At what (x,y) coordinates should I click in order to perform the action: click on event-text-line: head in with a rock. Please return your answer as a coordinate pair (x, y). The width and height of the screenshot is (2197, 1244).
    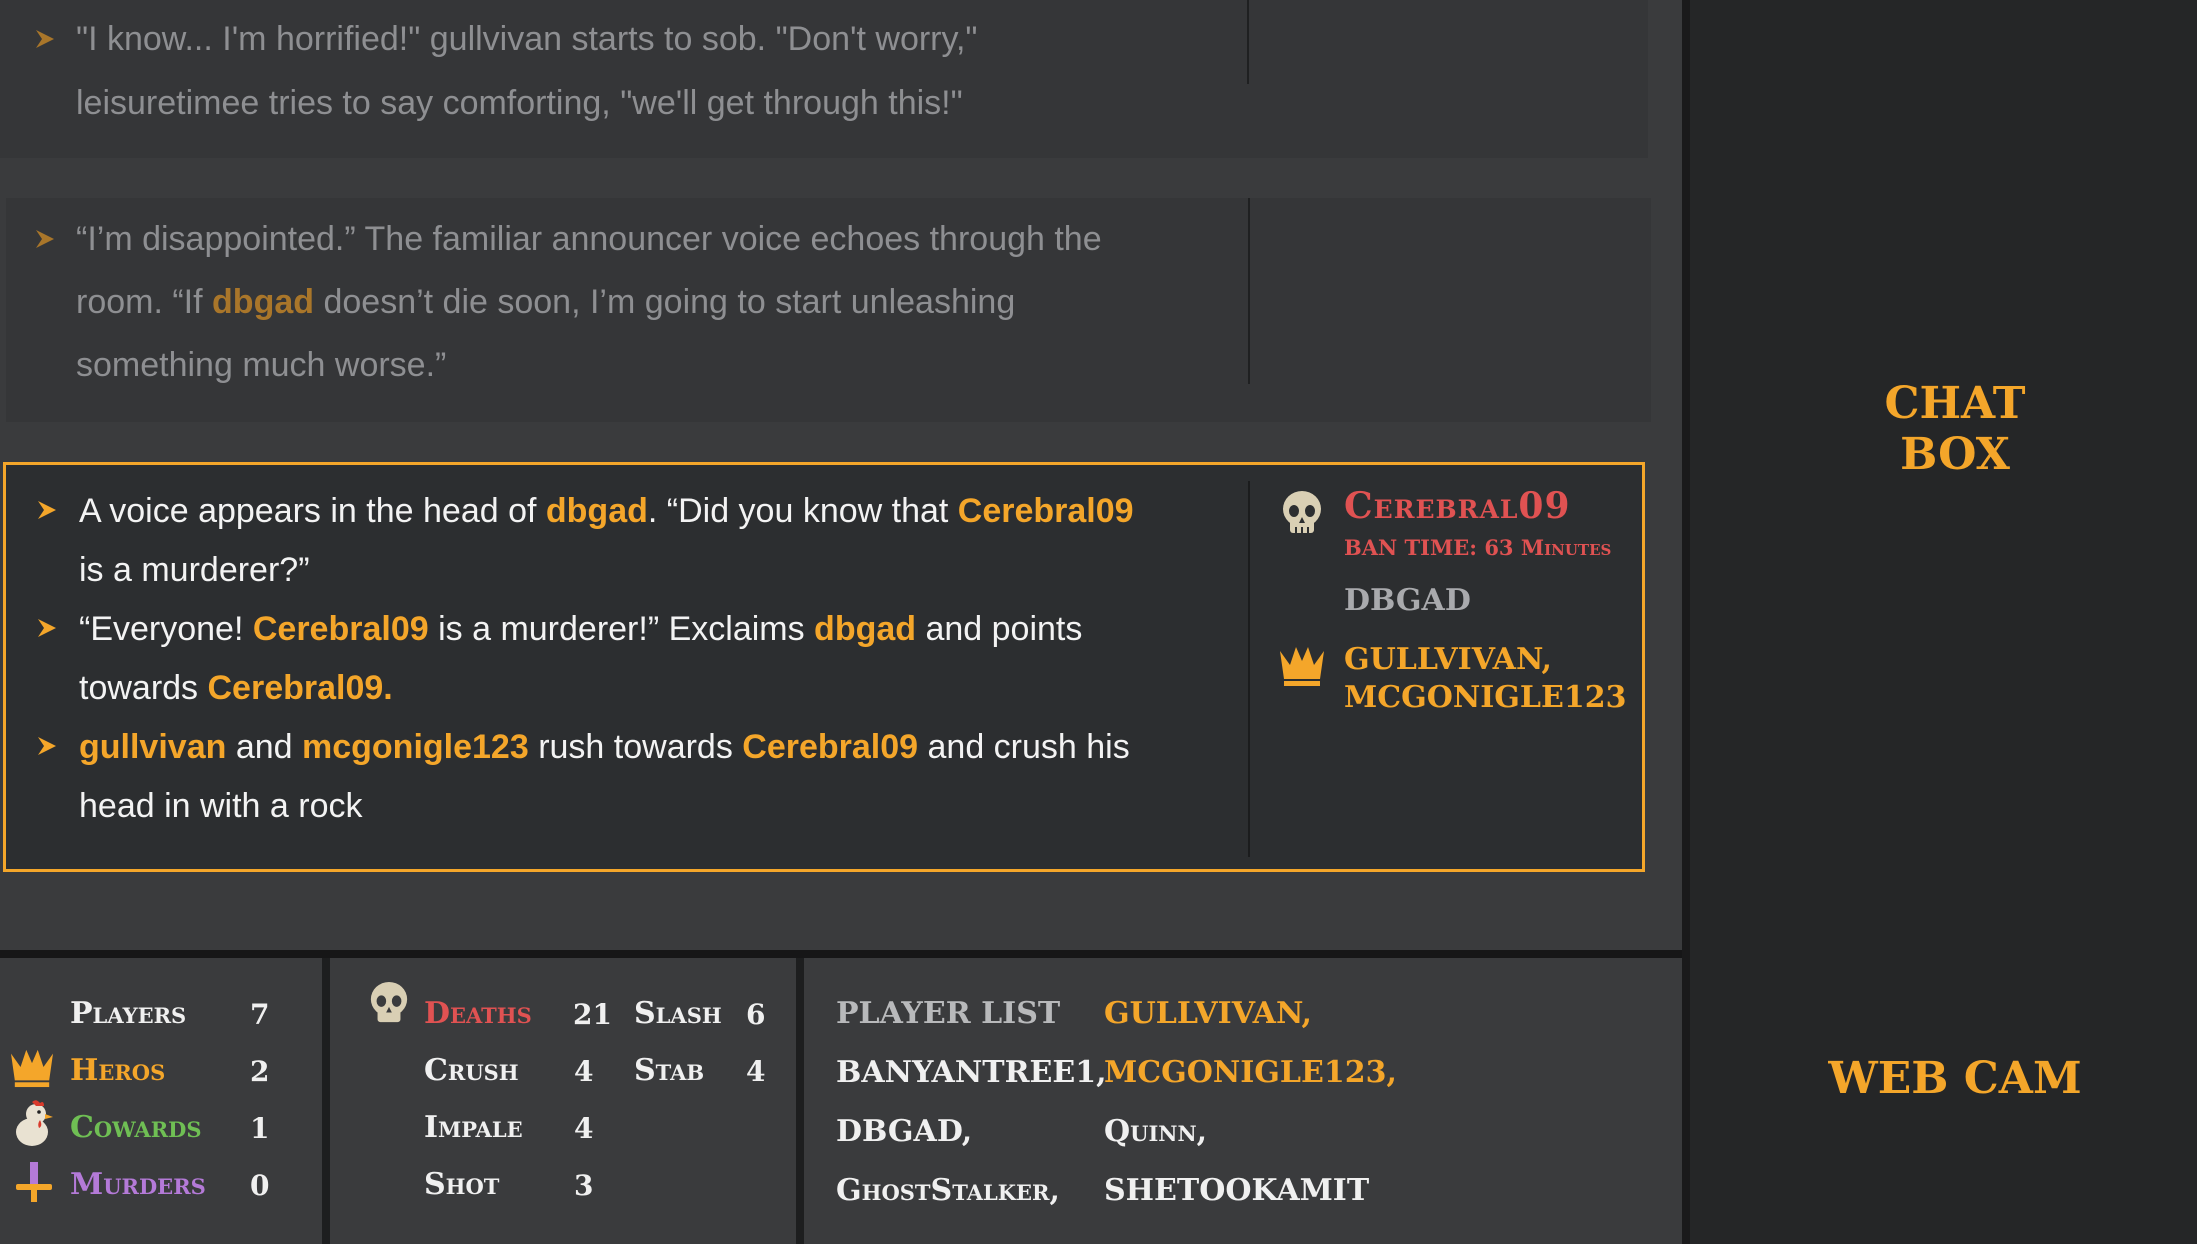
    Looking at the image, I should click on (221, 806).